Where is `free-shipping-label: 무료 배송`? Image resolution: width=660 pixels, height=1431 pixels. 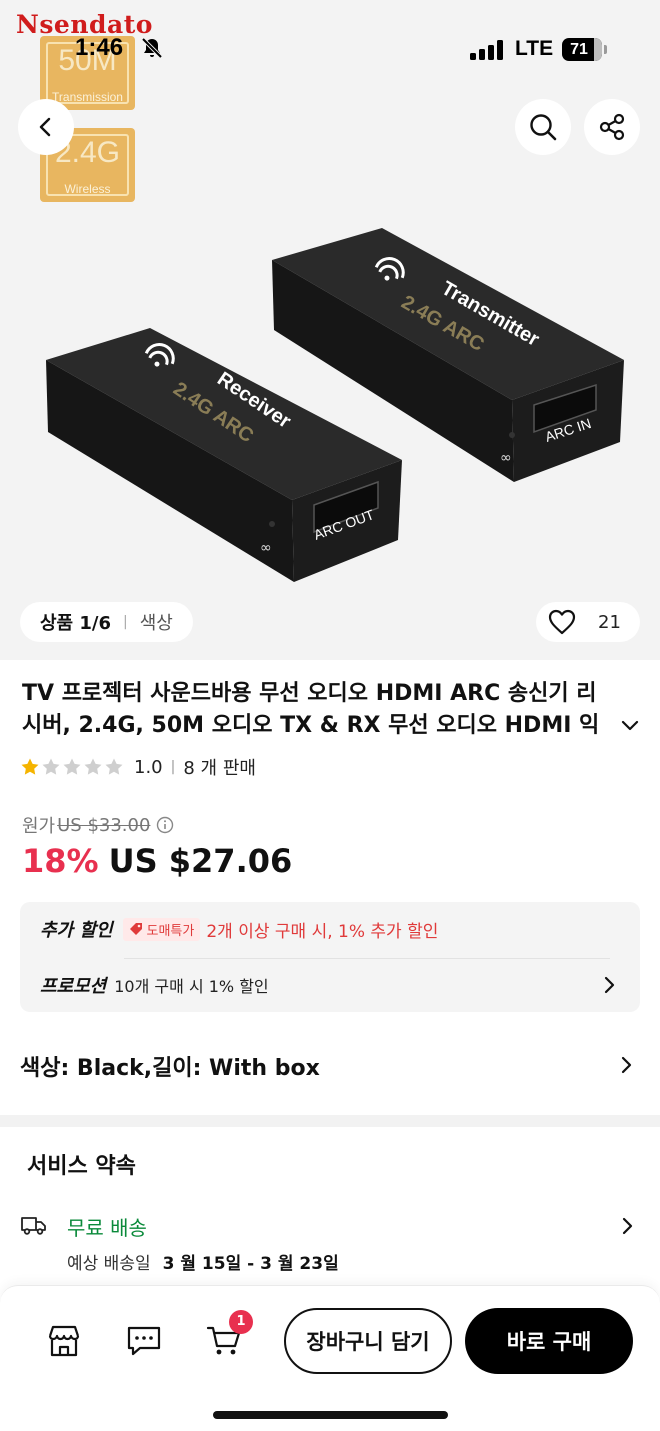
free-shipping-label: 무료 배송 is located at coordinates (107, 1226).